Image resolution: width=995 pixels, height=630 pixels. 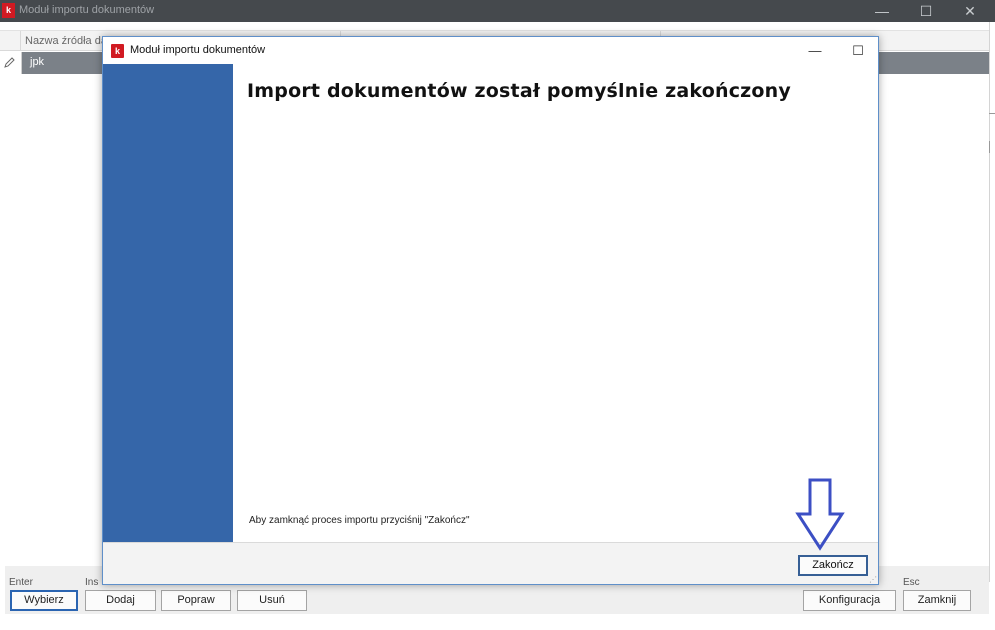 What do you see at coordinates (490, 563) in the screenshot?
I see `dialog-footer: Zakończ ⋰` at bounding box center [490, 563].